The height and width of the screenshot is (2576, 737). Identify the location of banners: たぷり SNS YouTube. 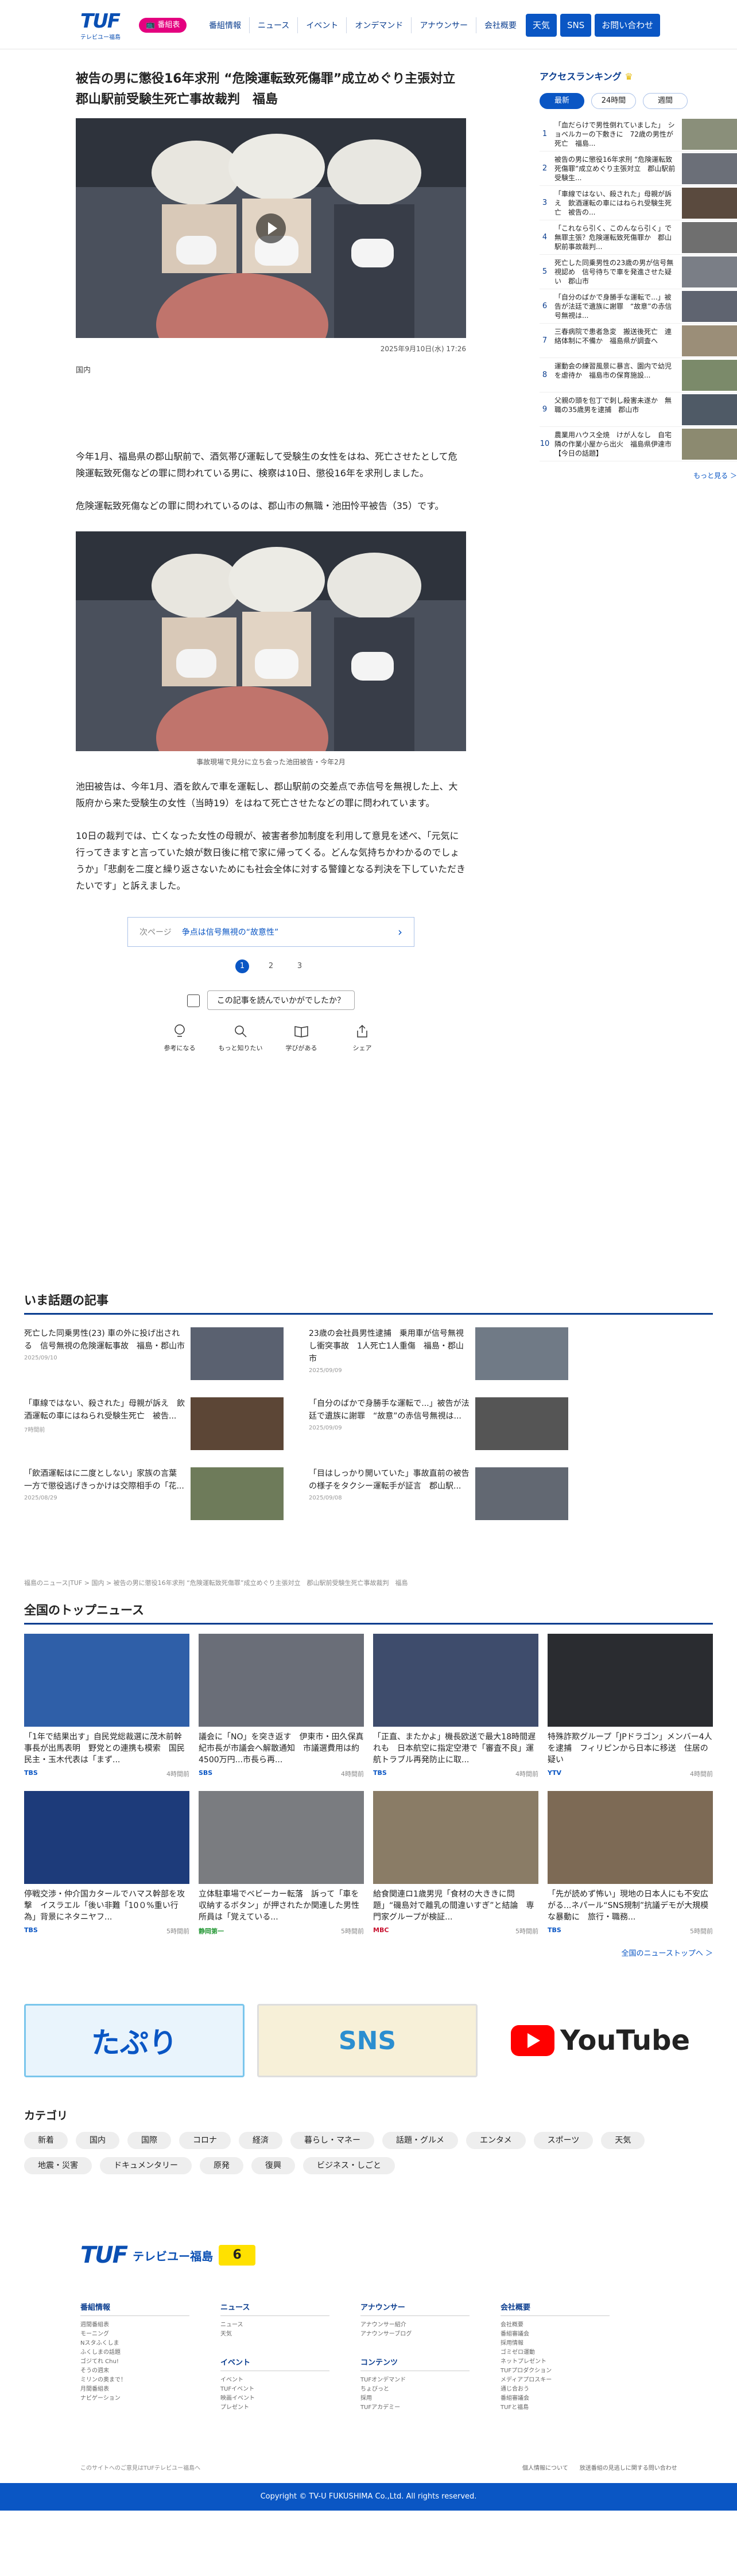
(368, 2040).